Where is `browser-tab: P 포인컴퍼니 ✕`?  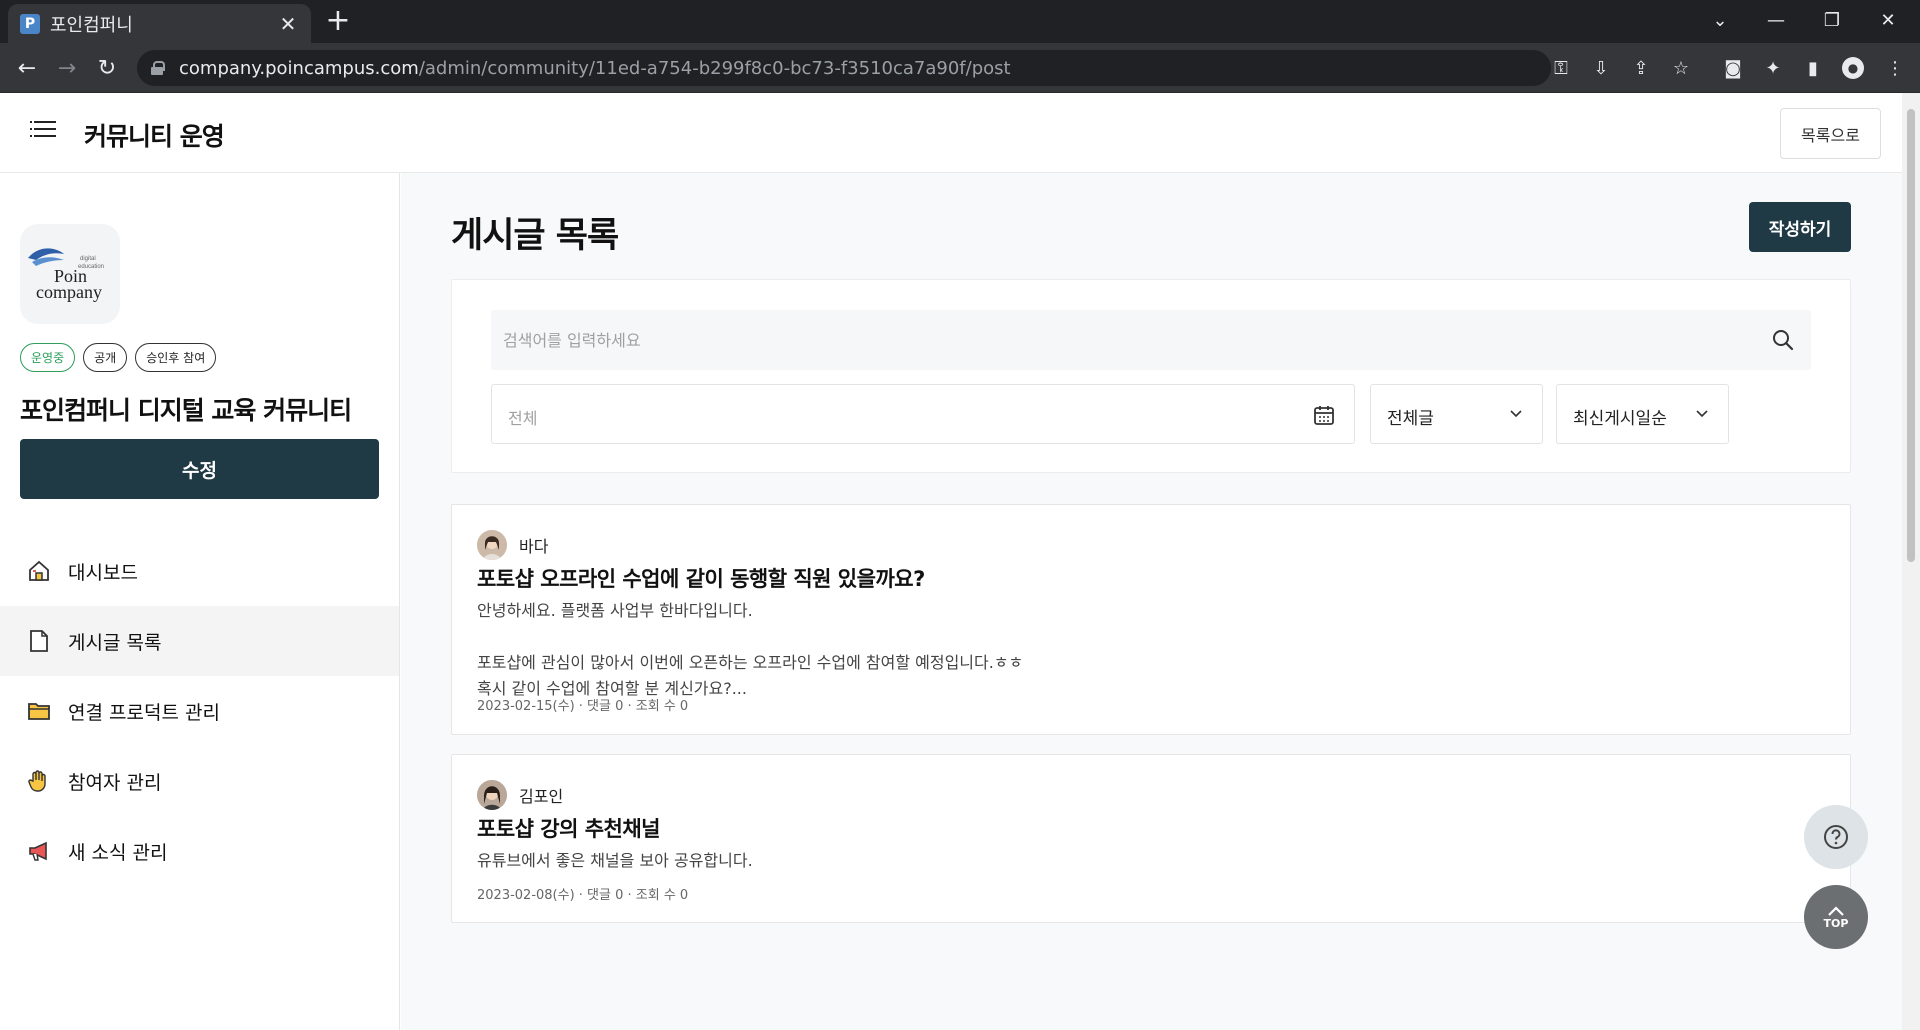 browser-tab: P 포인컴퍼니 ✕ is located at coordinates (159, 23).